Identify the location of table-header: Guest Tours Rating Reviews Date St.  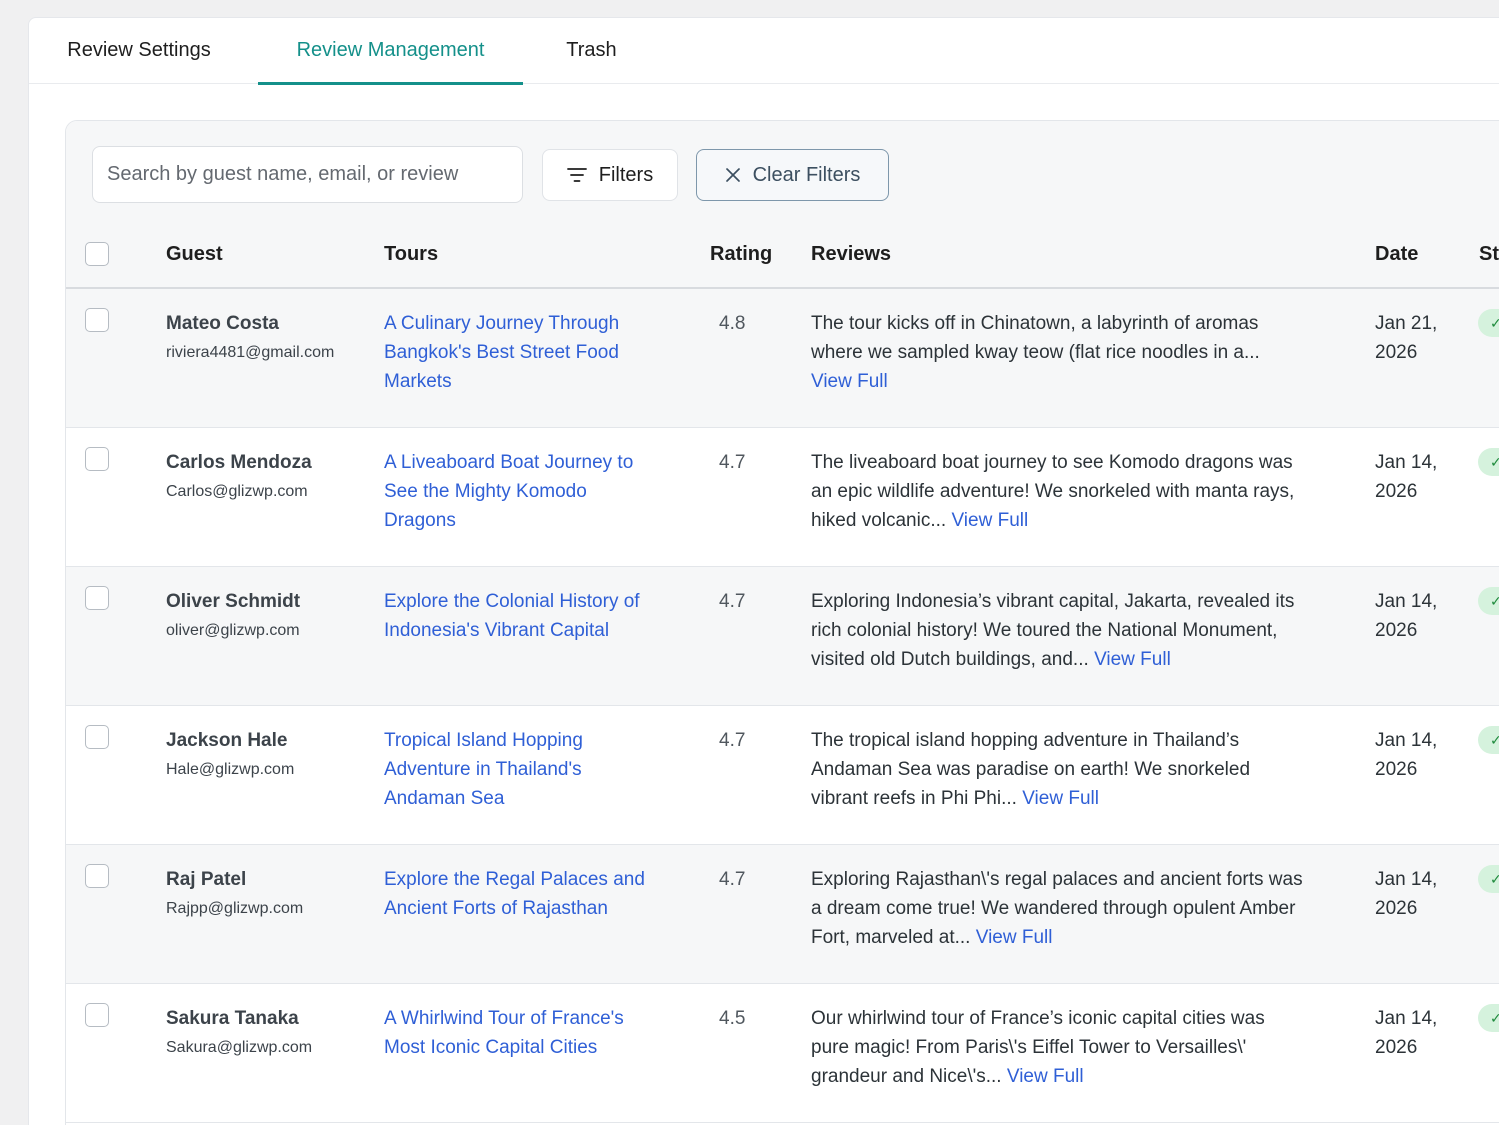
(782, 255).